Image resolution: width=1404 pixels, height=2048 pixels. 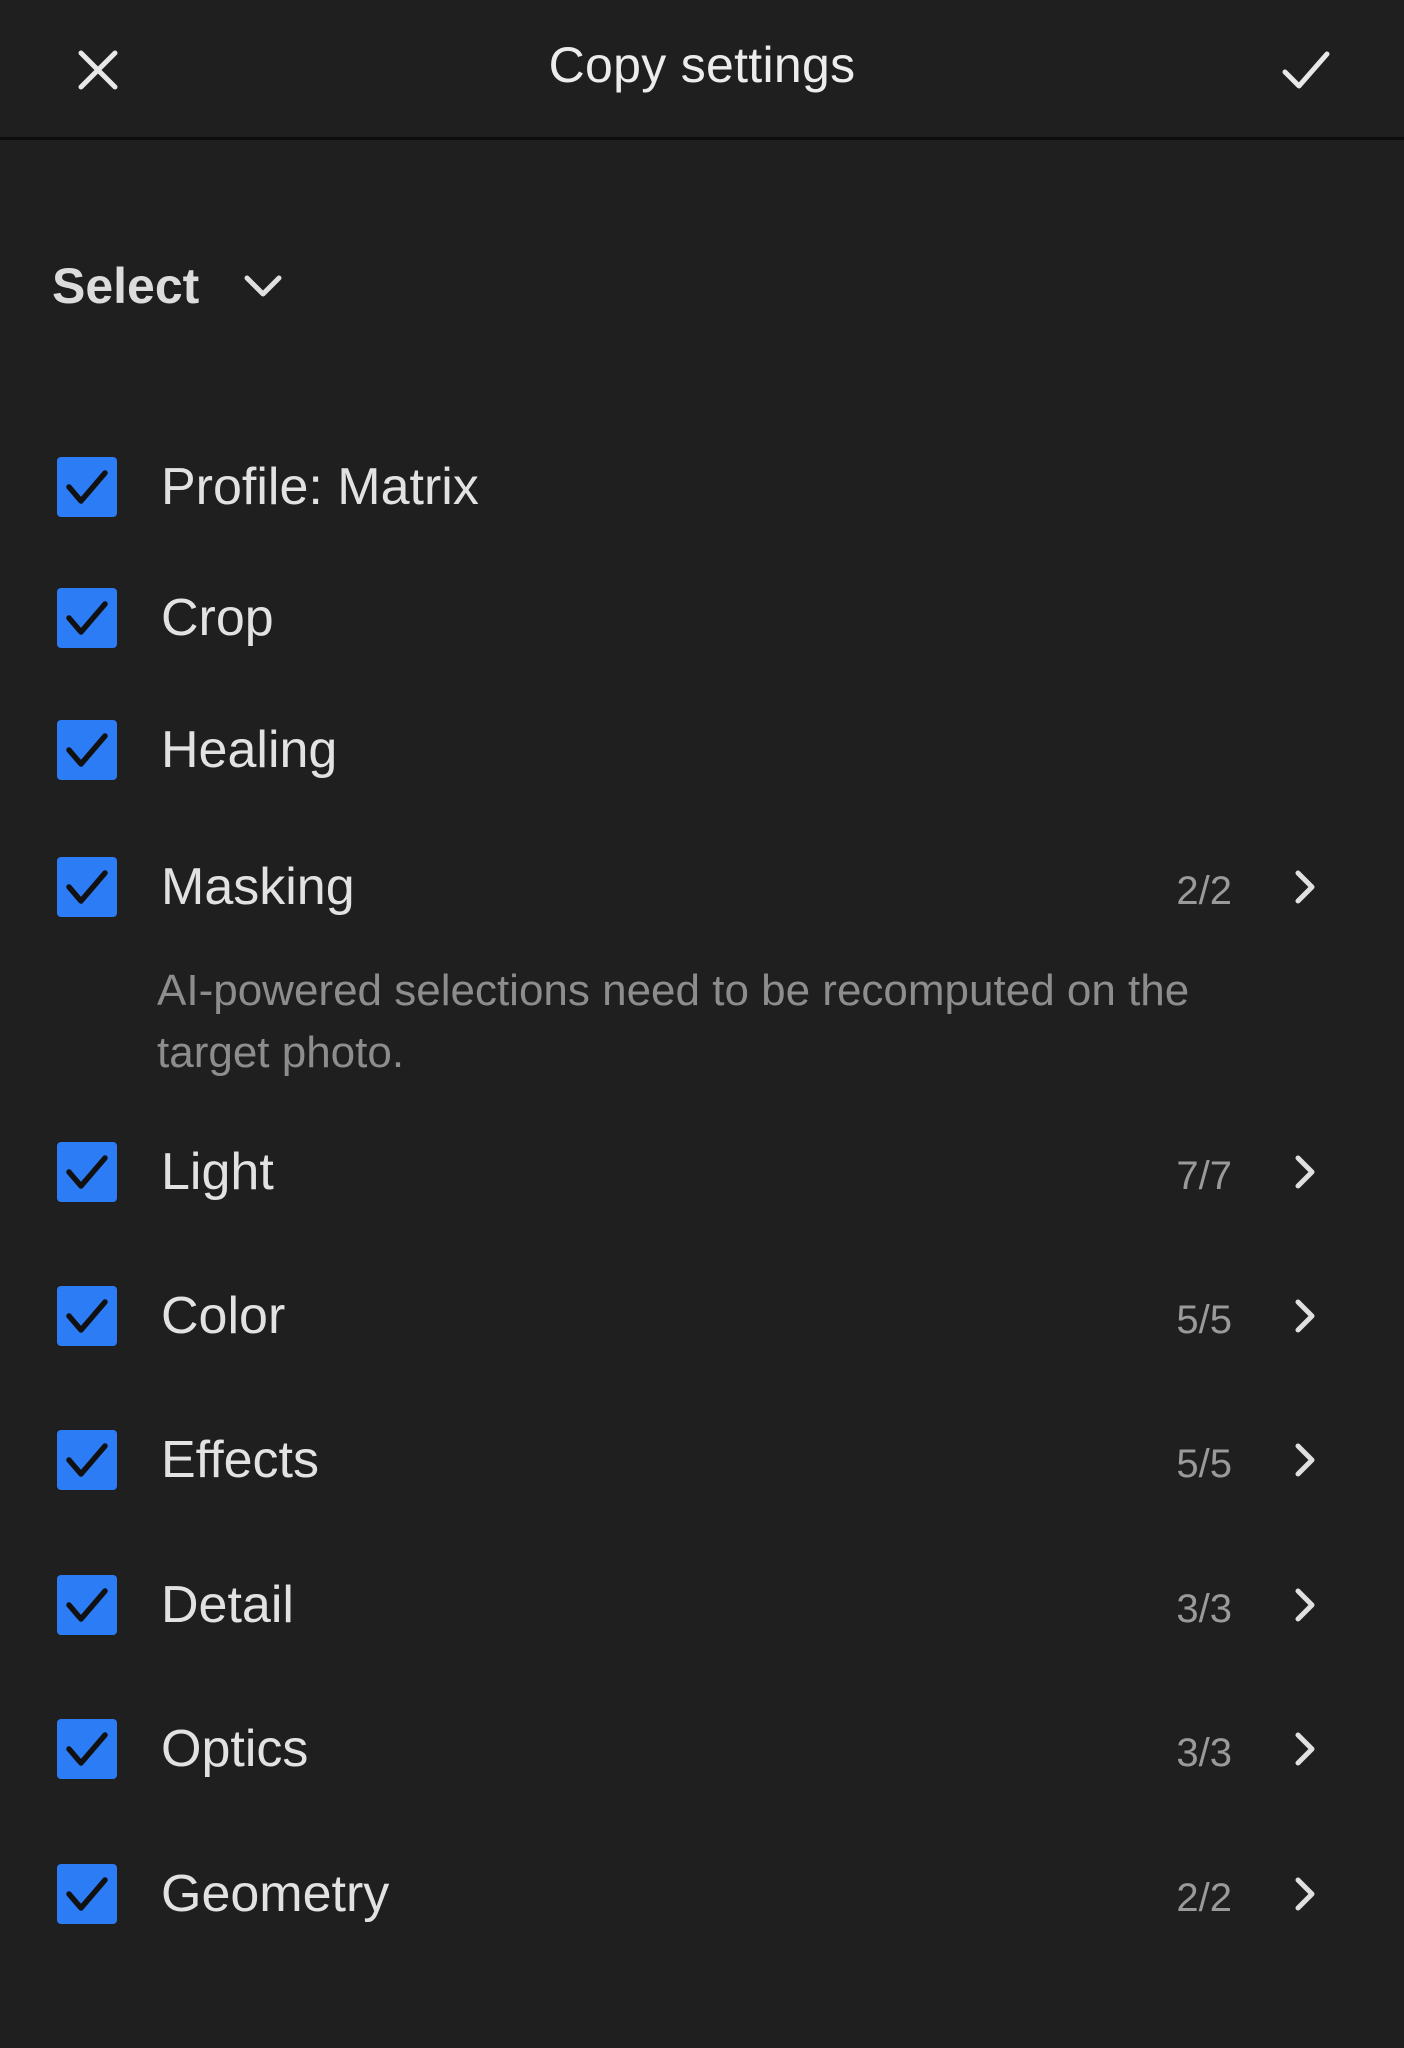 I want to click on checkbox-light, so click(x=87, y=1172).